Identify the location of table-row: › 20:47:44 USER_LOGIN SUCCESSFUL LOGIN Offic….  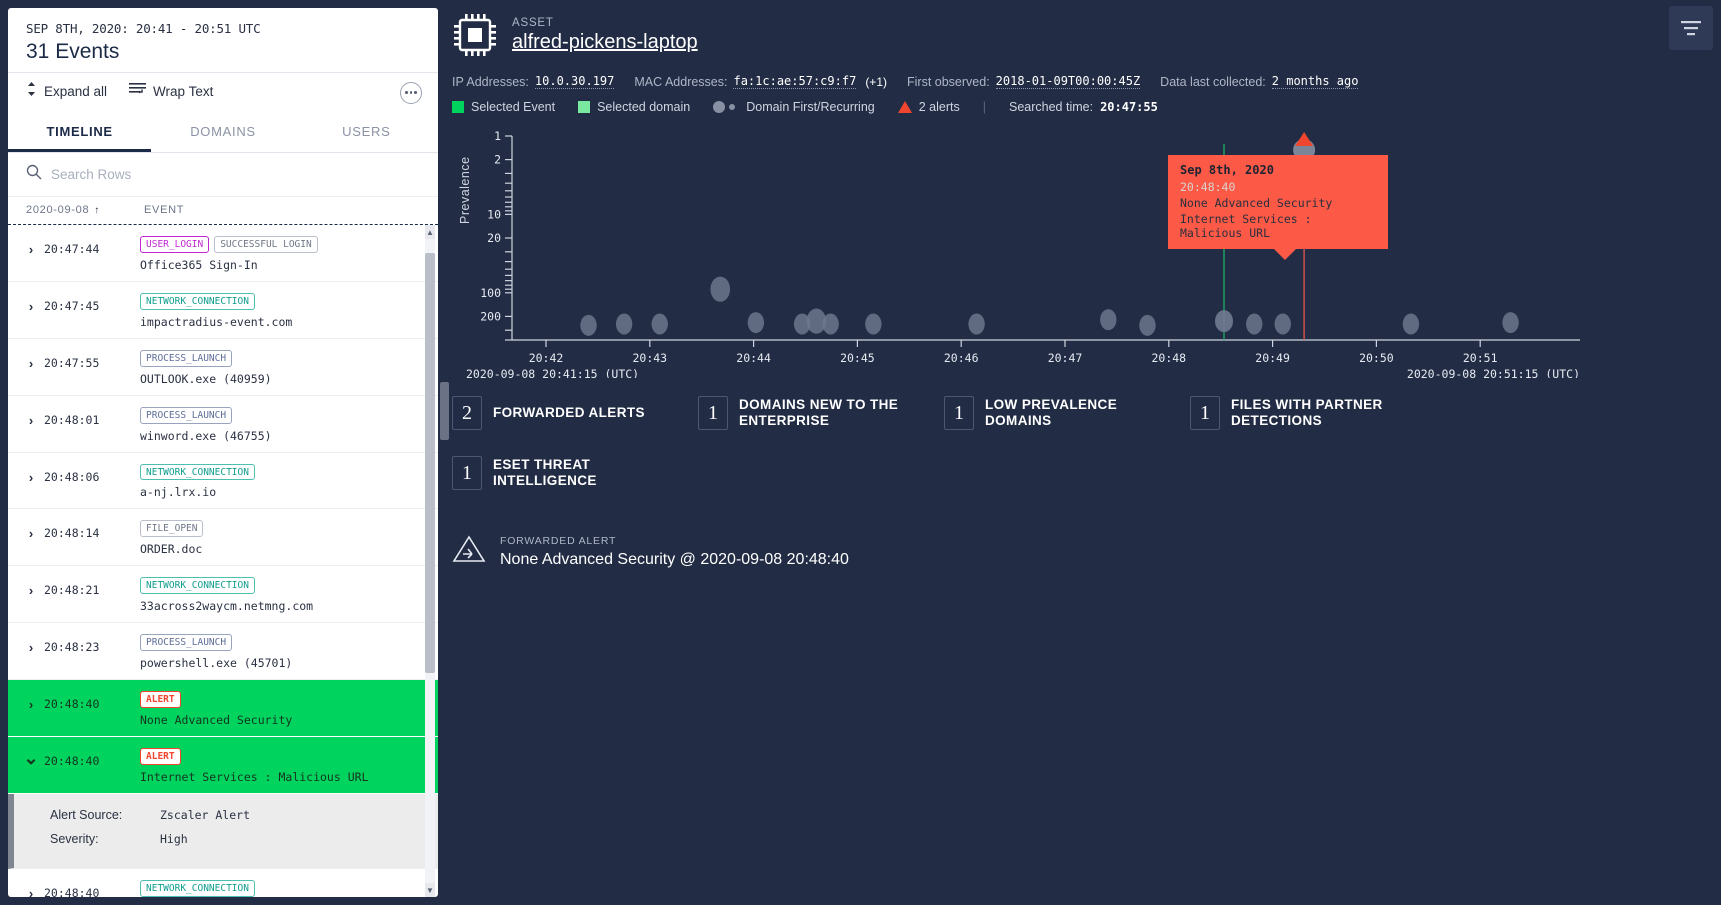
(223, 253).